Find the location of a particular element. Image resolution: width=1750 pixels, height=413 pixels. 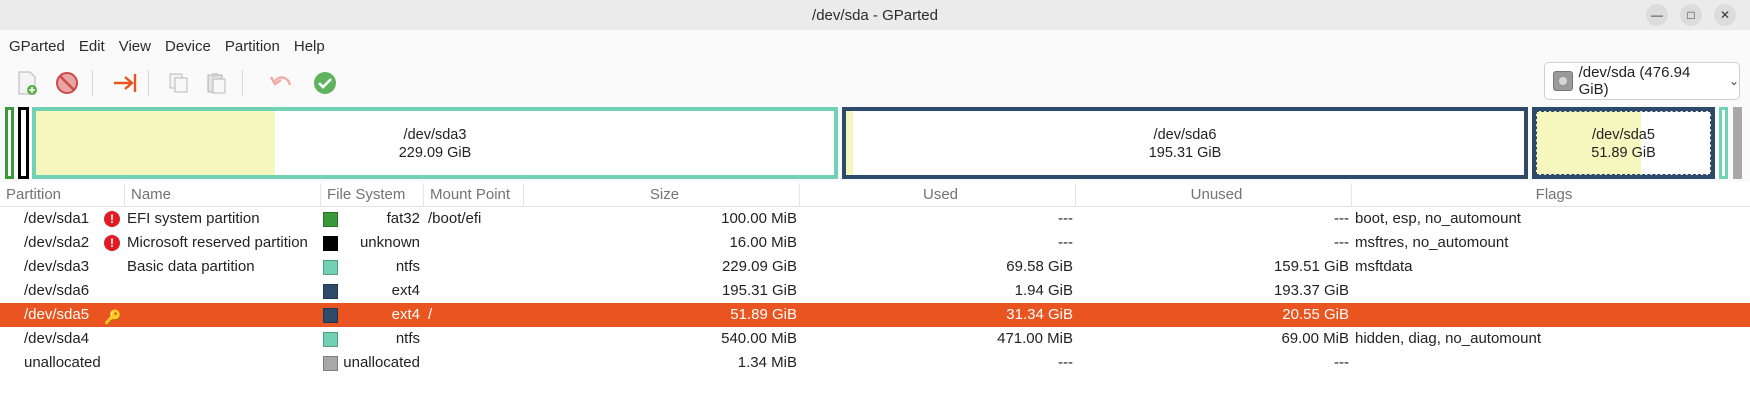

column-header-unused: Unused is located at coordinates (1213, 195).